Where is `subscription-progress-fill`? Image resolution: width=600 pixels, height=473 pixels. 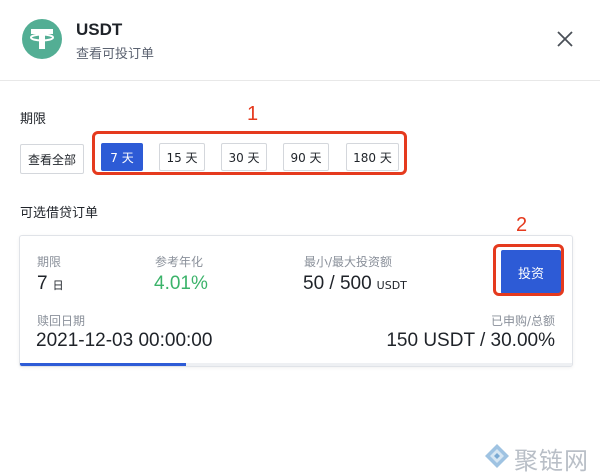
subscription-progress-fill is located at coordinates (103, 364).